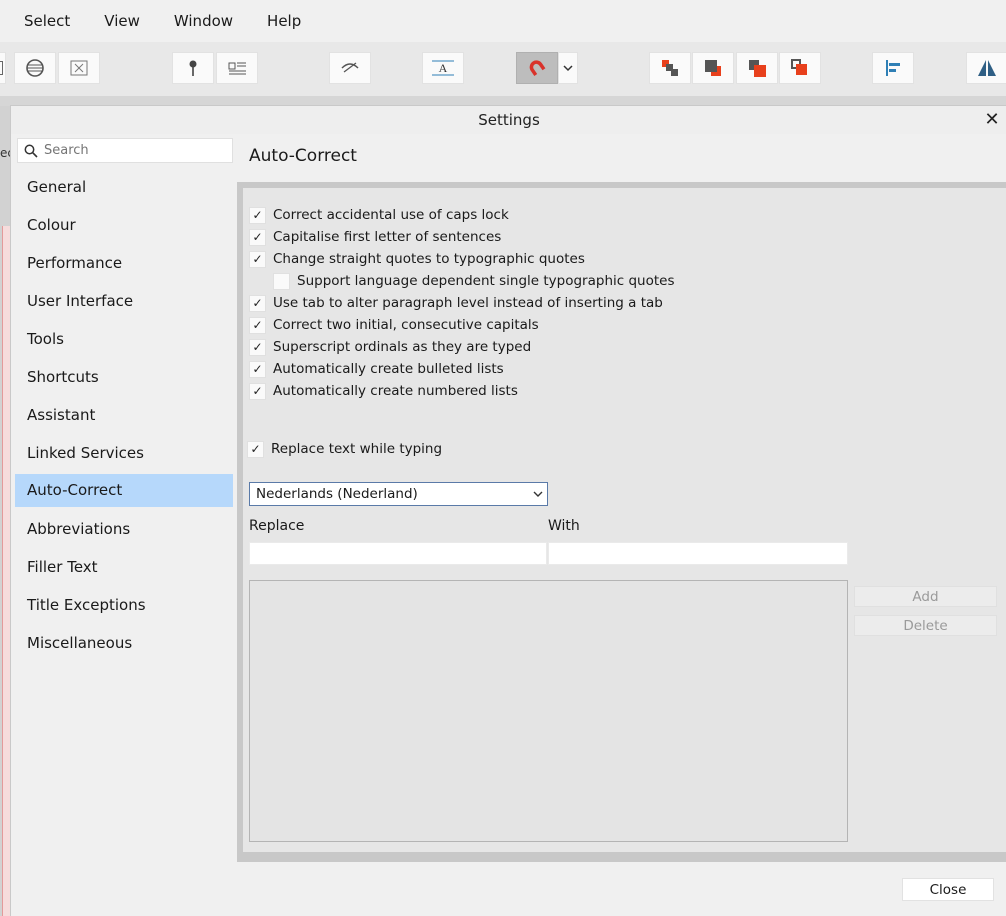  I want to click on search-icon, so click(31, 151).